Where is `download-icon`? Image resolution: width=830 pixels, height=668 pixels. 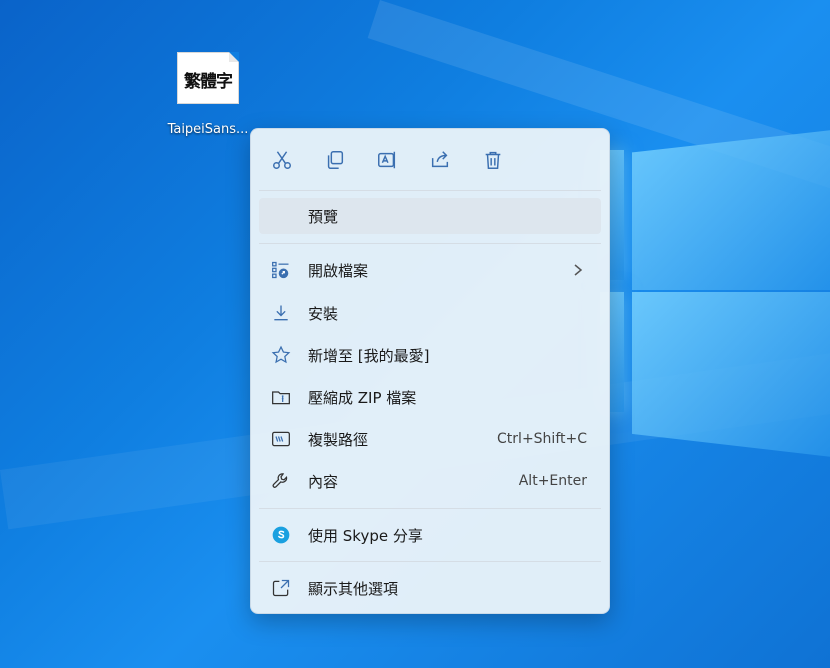 download-icon is located at coordinates (281, 313).